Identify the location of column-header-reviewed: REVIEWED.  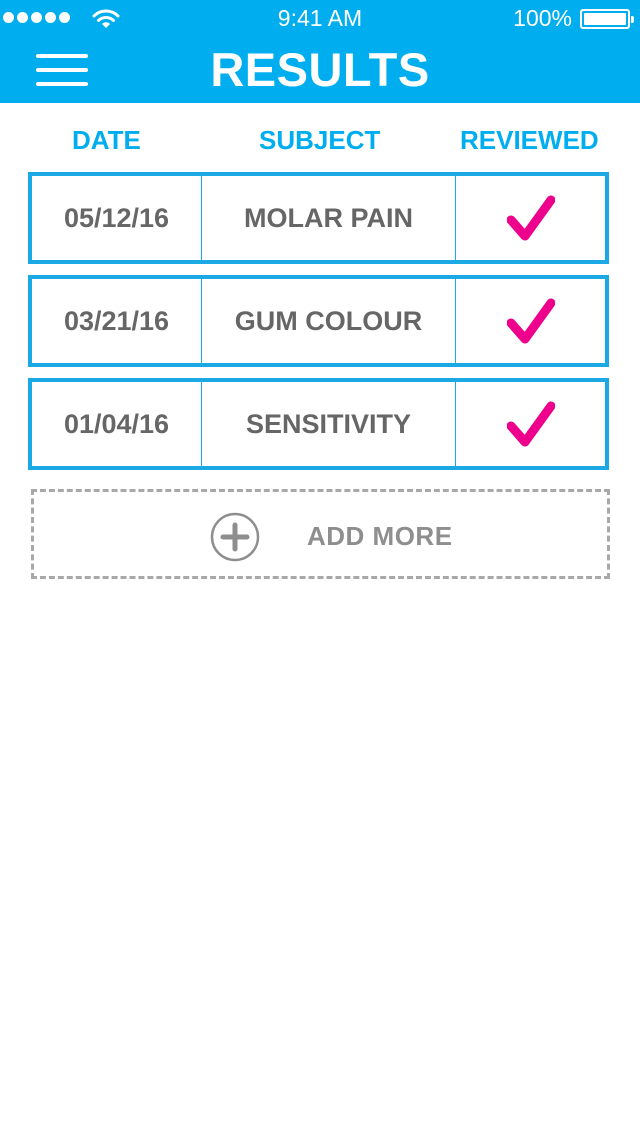
(529, 140).